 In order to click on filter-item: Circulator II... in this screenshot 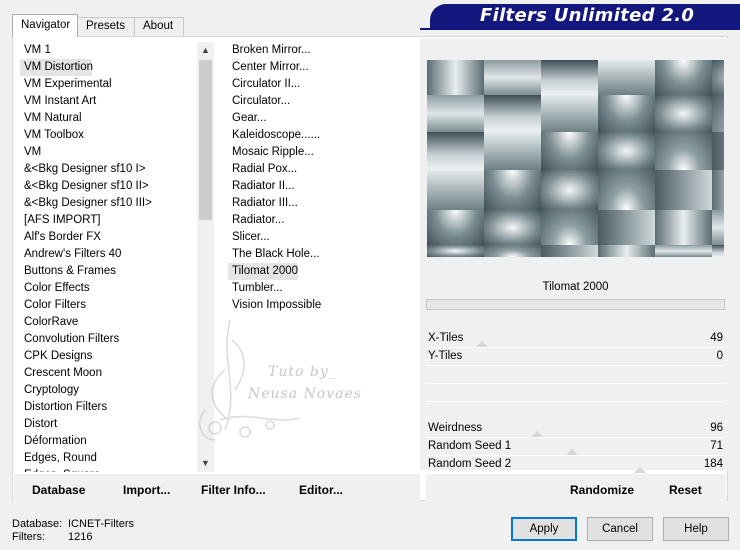, I will do `click(323, 84)`.